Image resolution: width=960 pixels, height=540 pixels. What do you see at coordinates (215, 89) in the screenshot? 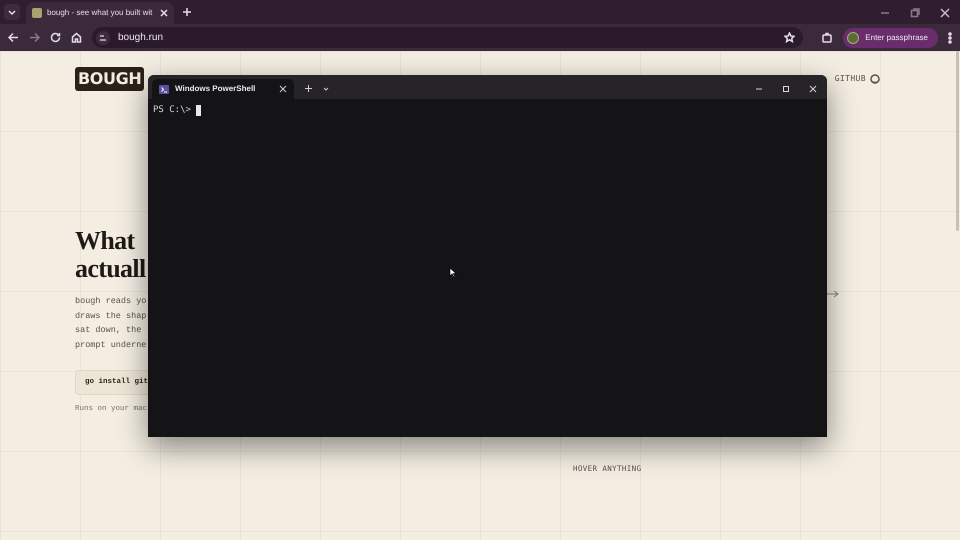
I see `tab-title: Windows PowerShell` at bounding box center [215, 89].